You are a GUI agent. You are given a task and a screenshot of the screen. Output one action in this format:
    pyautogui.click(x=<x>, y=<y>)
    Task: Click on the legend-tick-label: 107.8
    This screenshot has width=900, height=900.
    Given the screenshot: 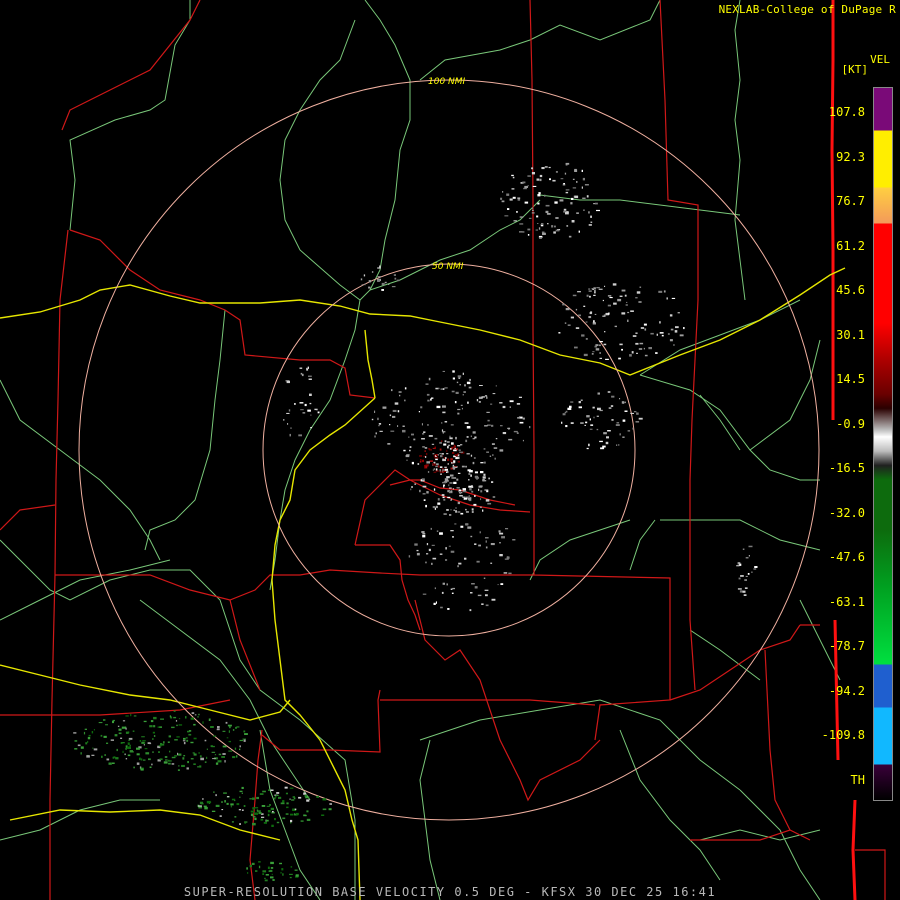 What is the action you would take?
    pyautogui.click(x=846, y=112)
    